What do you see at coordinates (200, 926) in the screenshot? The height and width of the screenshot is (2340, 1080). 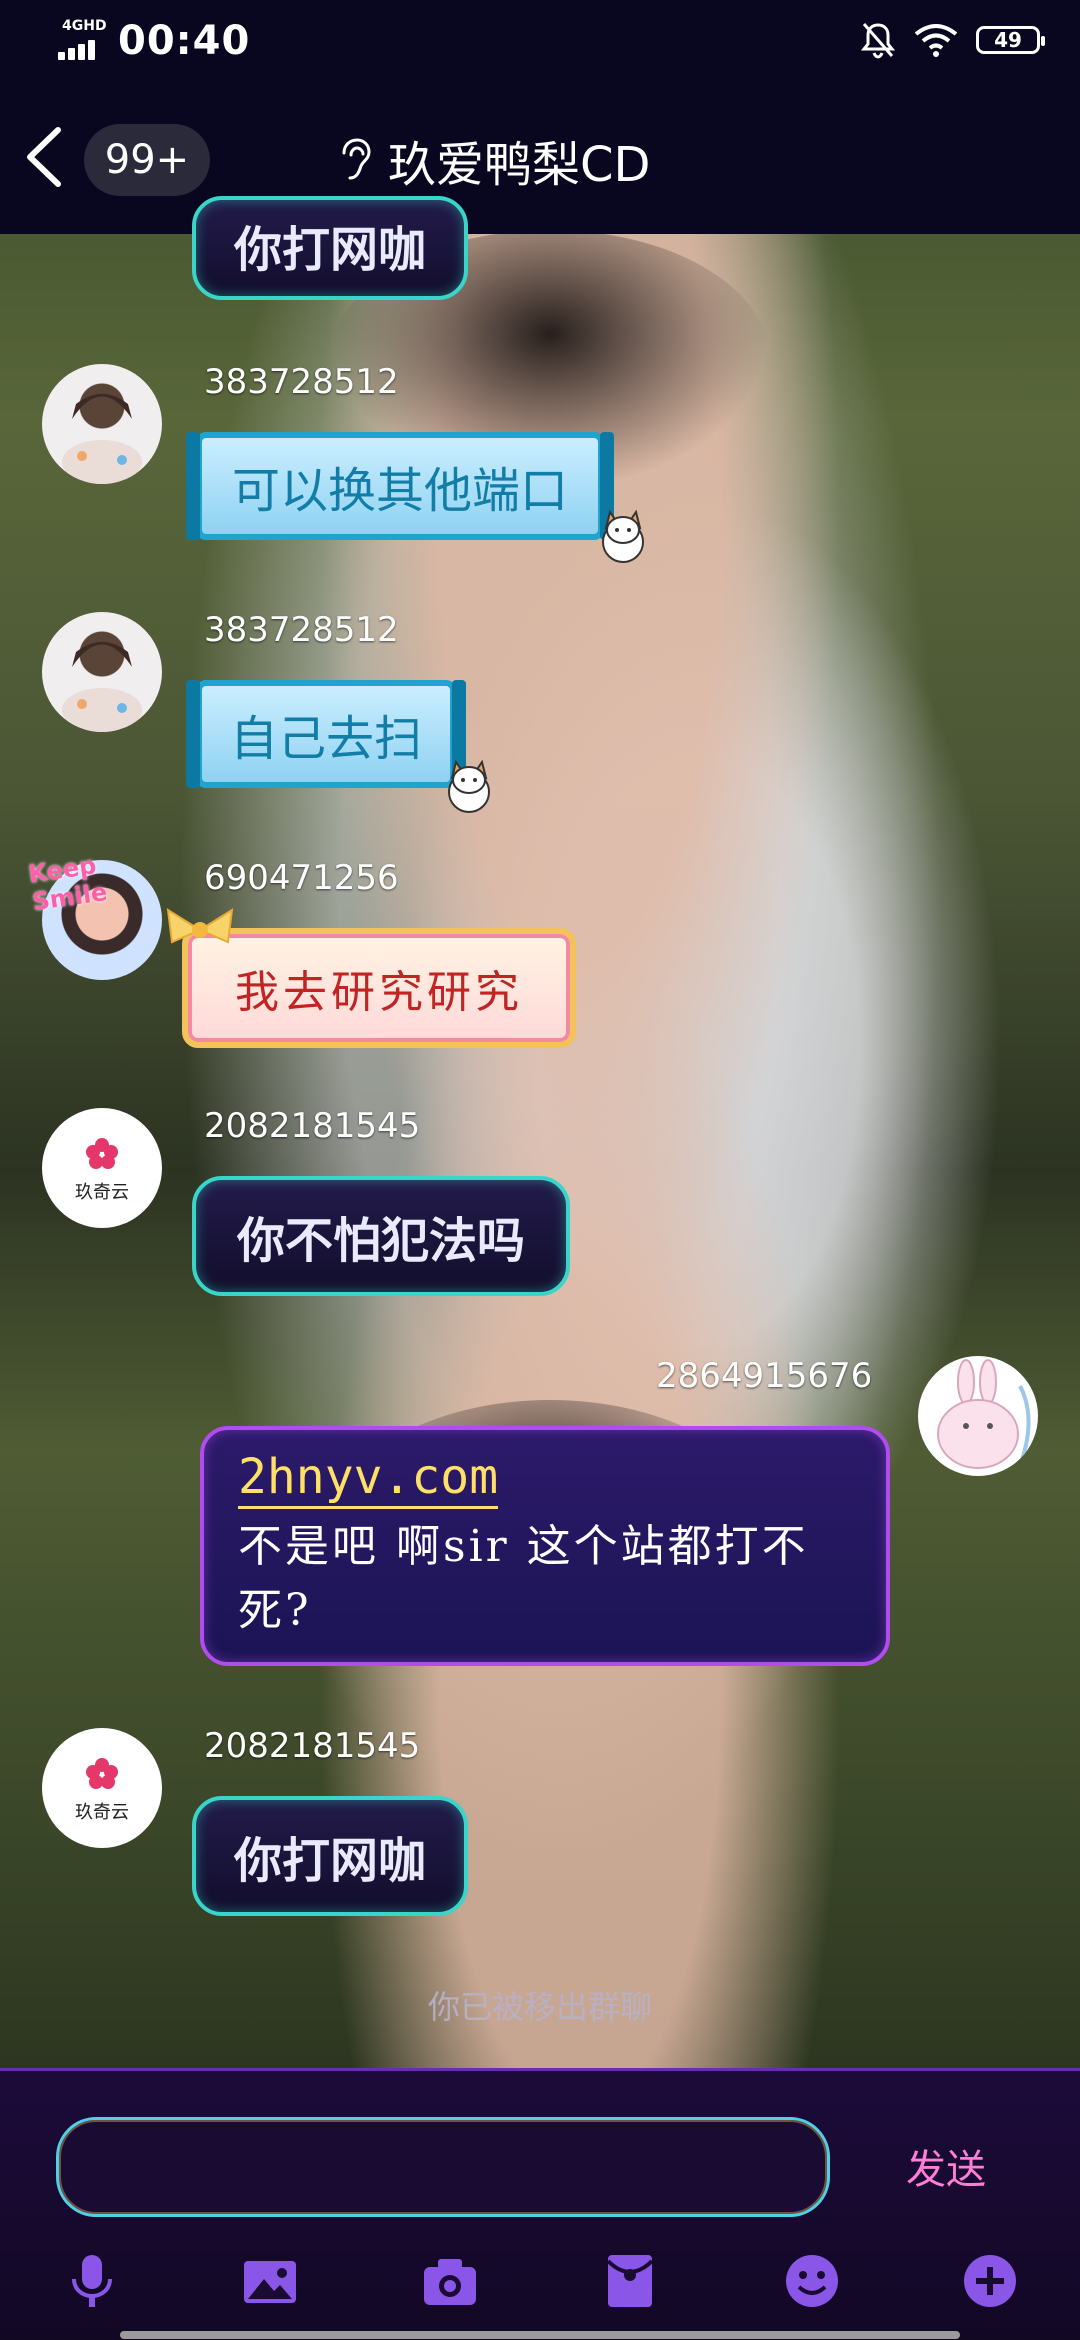 I see `ribbon-bow-icon` at bounding box center [200, 926].